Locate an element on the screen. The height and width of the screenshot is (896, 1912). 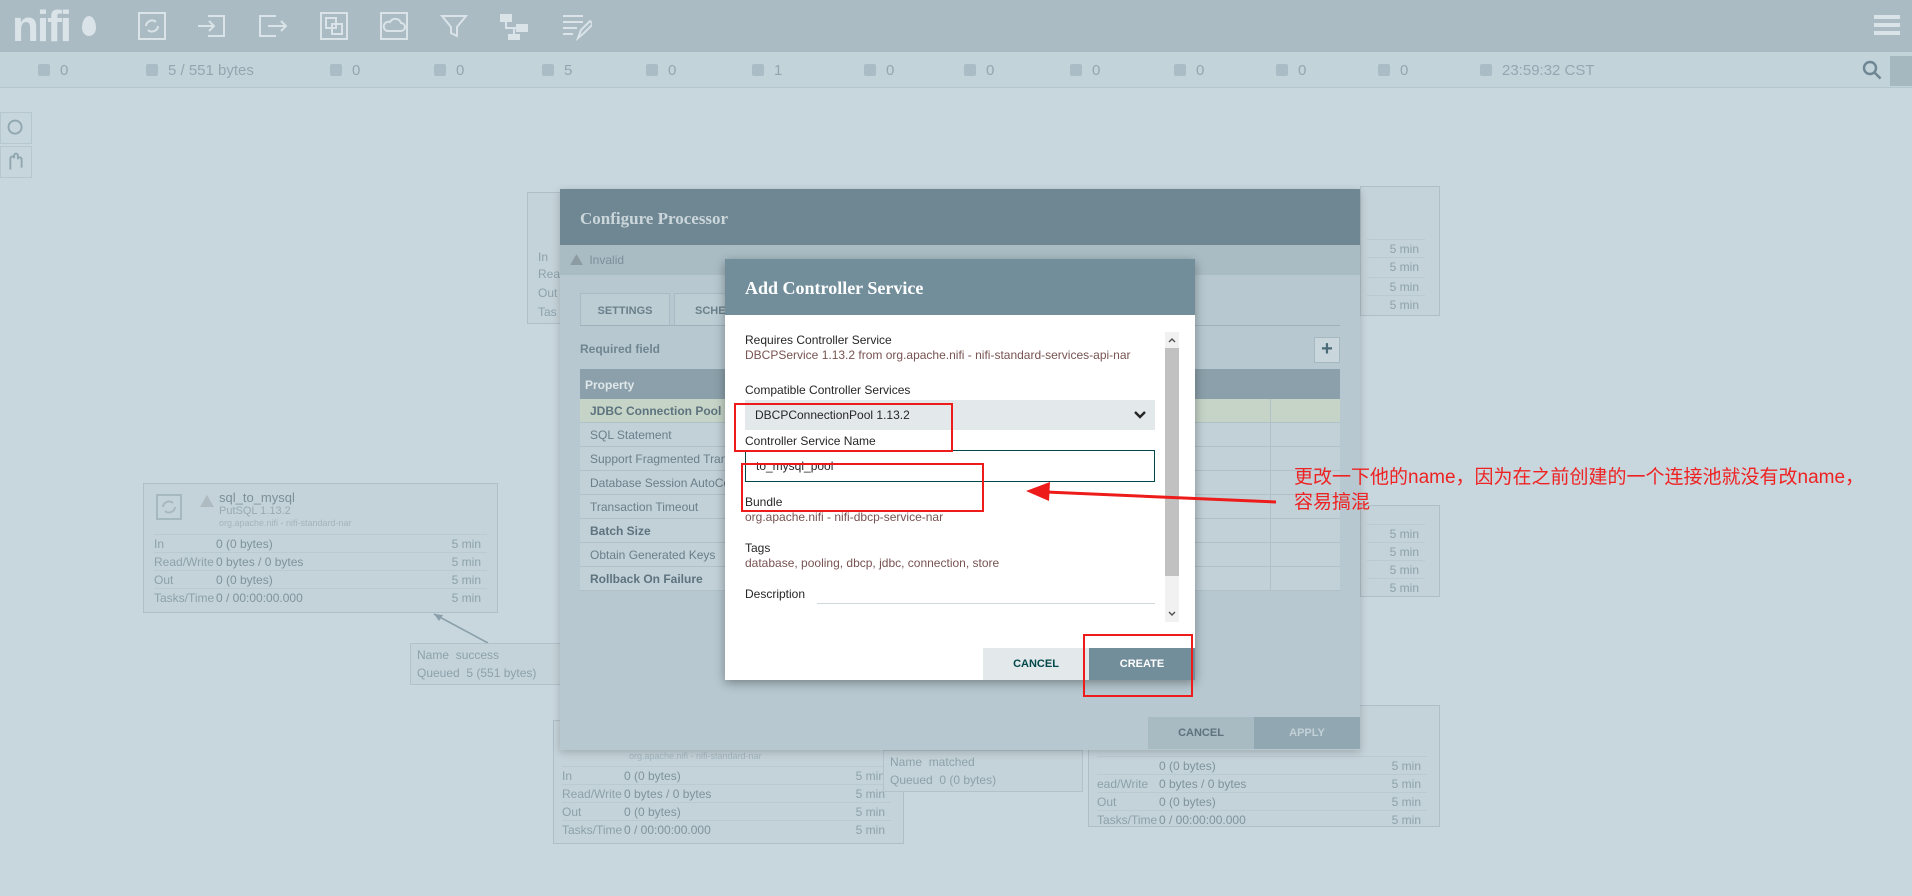
annotation-text: 更改一下他的name，因为在之前创建的一个连接池就没有改name，容易搞混 is located at coordinates (1579, 490).